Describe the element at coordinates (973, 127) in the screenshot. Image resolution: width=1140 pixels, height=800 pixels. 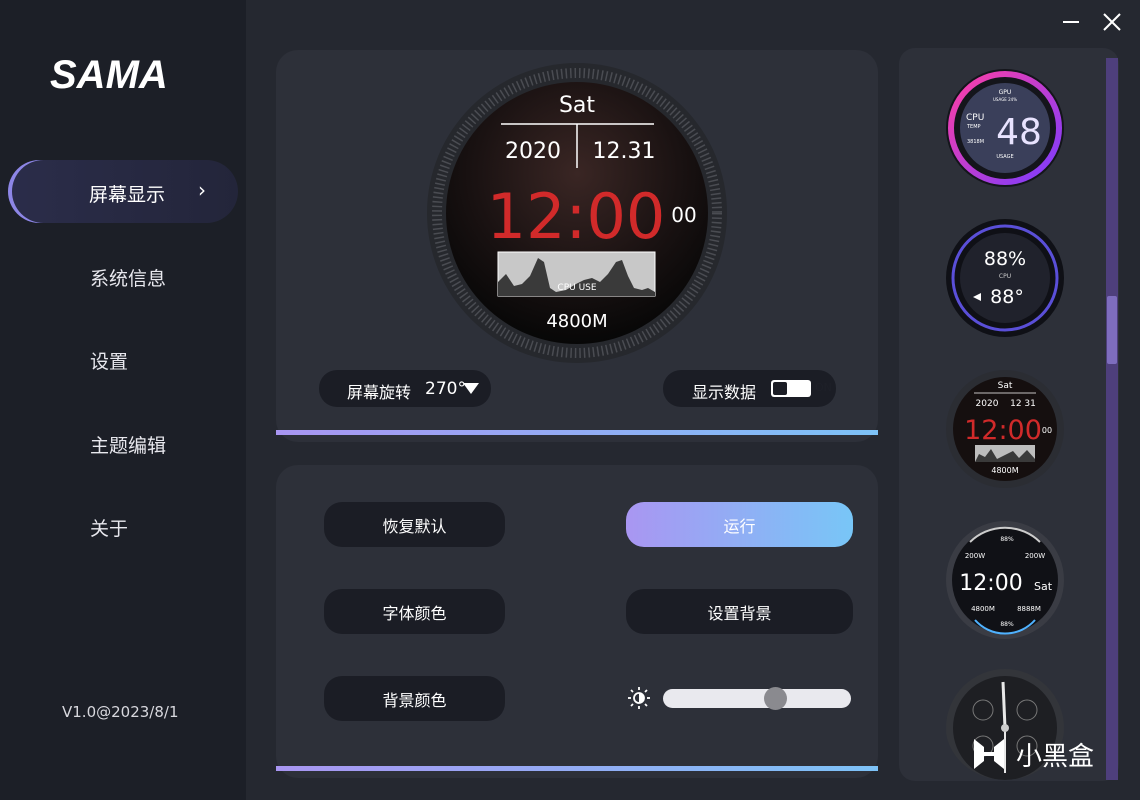
I see `svg-text: TEMP` at that location.